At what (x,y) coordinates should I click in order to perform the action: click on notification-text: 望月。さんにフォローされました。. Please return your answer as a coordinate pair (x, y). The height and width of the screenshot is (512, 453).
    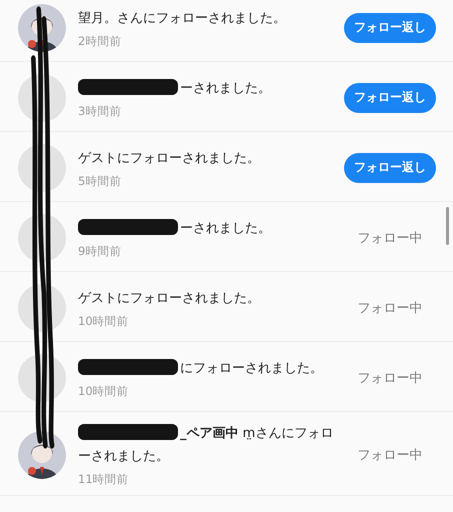
    Looking at the image, I should click on (182, 18).